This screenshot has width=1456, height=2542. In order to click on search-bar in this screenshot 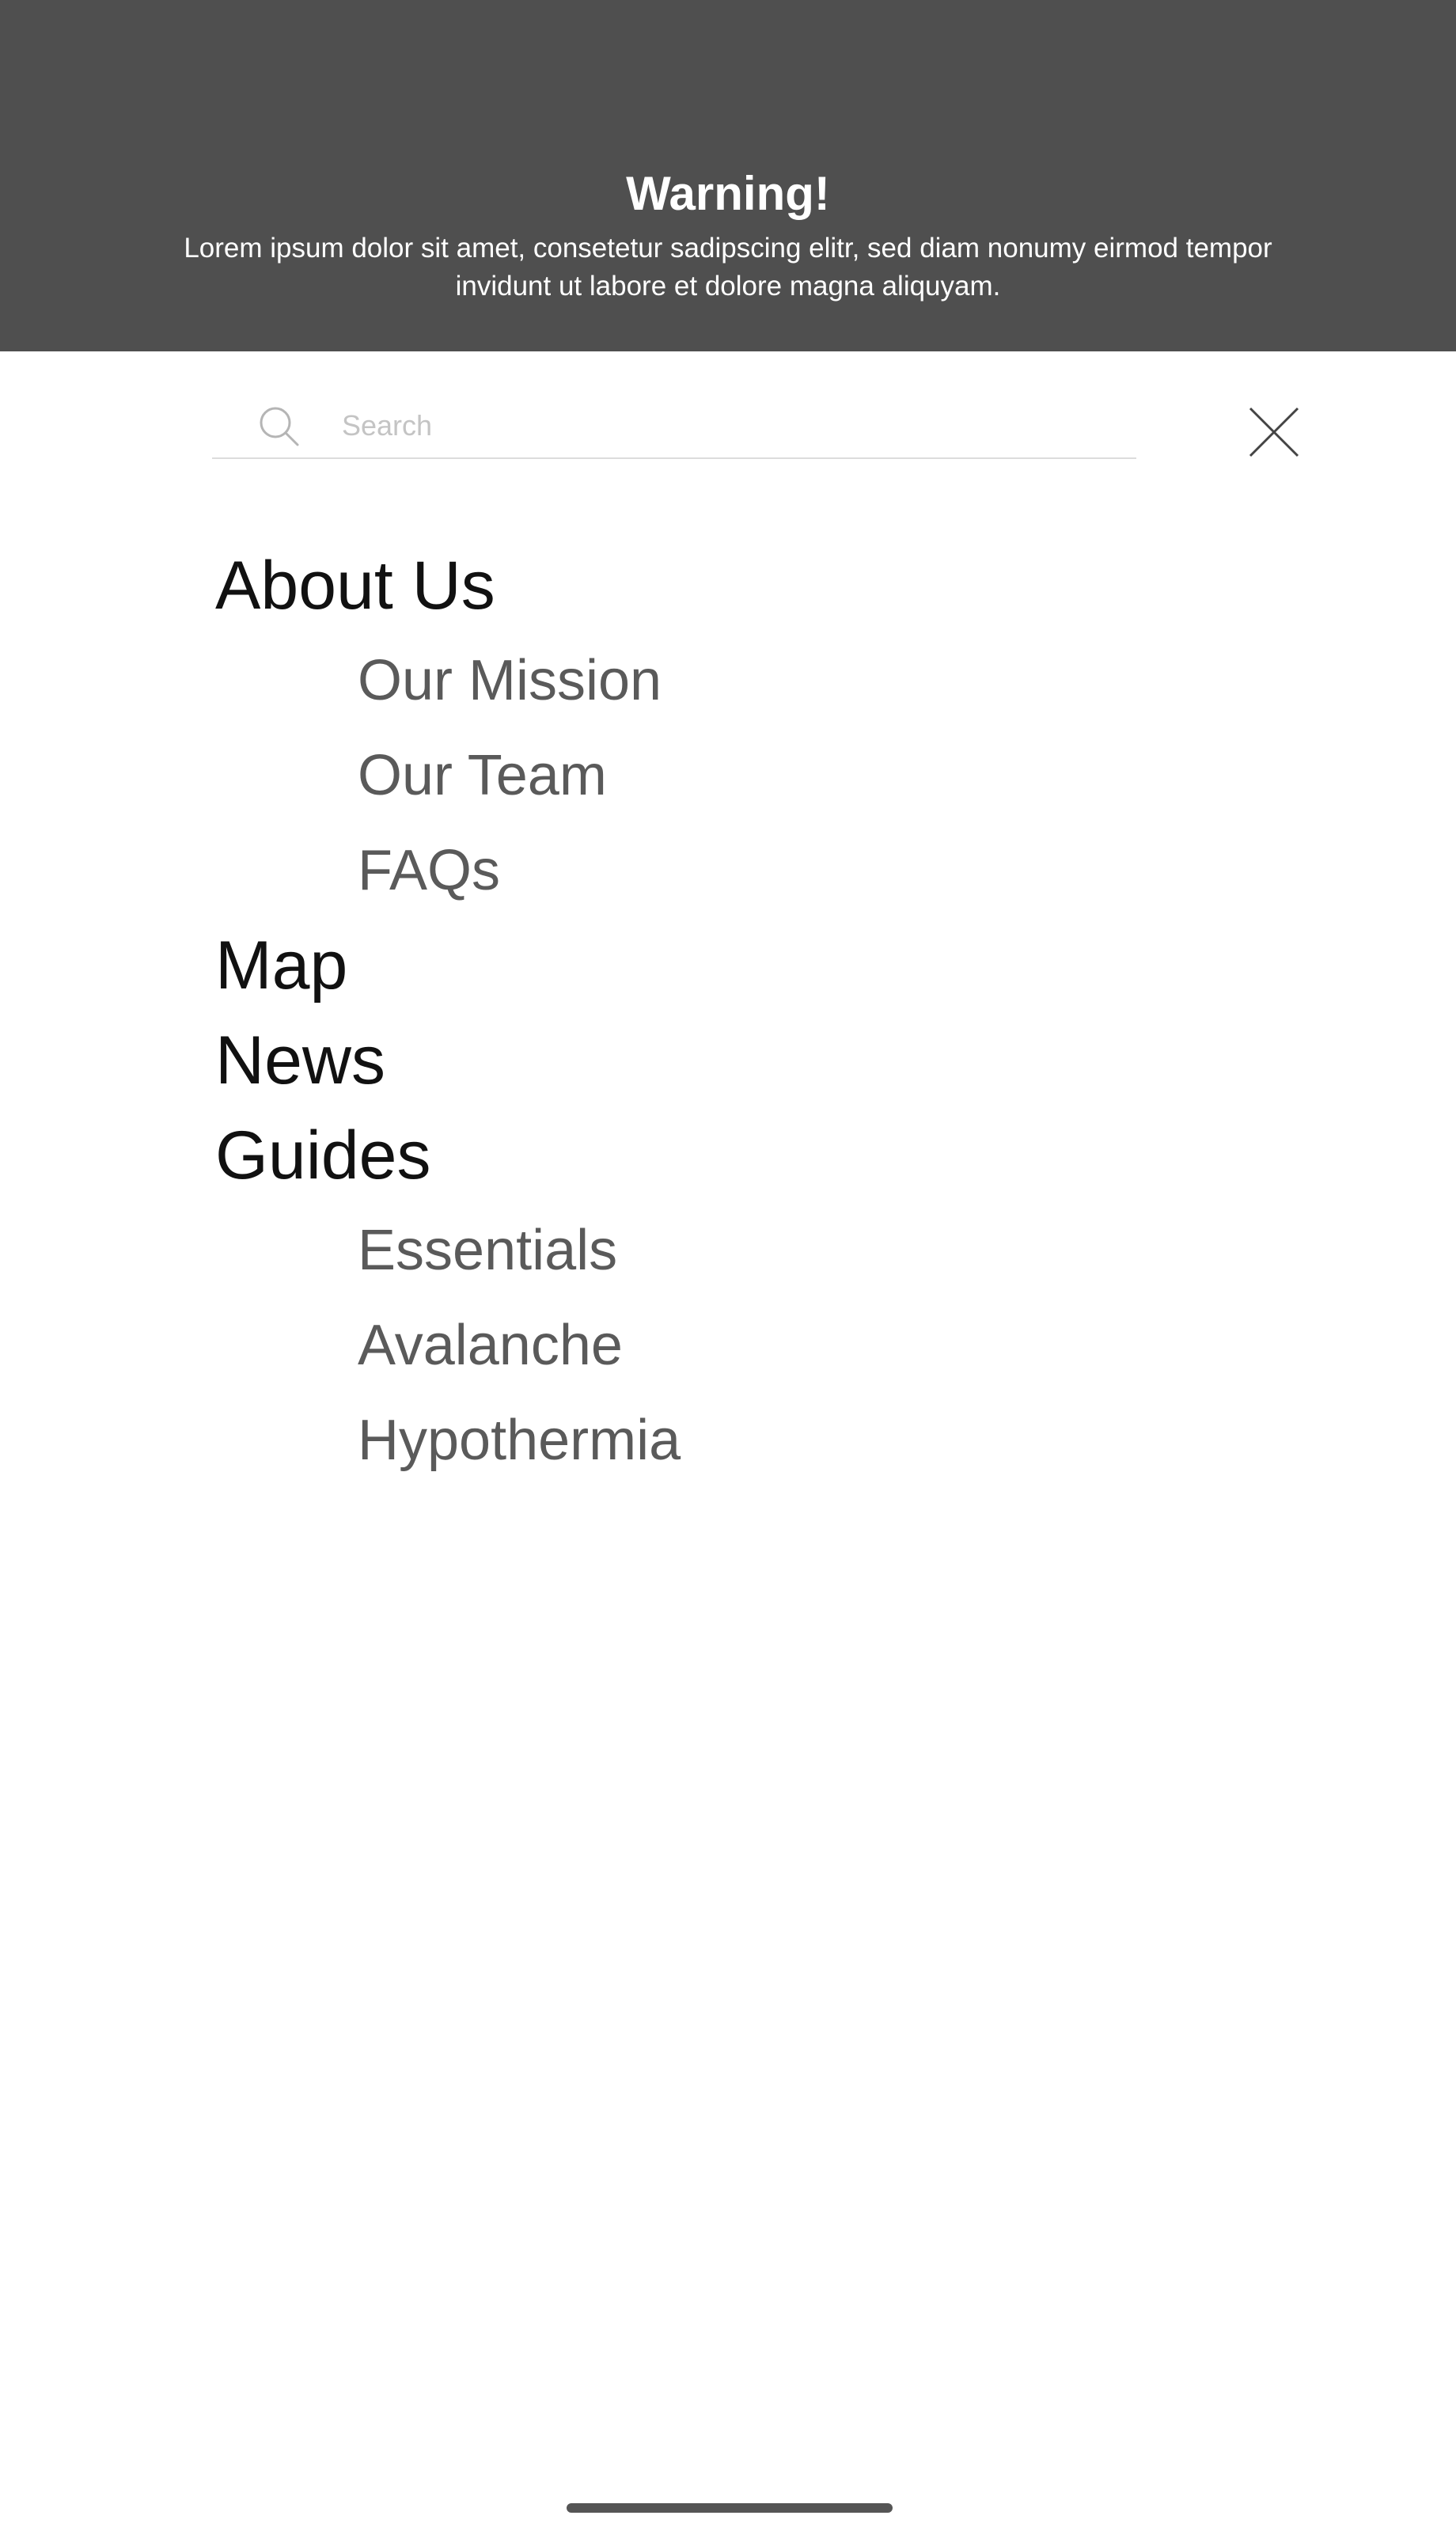, I will do `click(674, 428)`.